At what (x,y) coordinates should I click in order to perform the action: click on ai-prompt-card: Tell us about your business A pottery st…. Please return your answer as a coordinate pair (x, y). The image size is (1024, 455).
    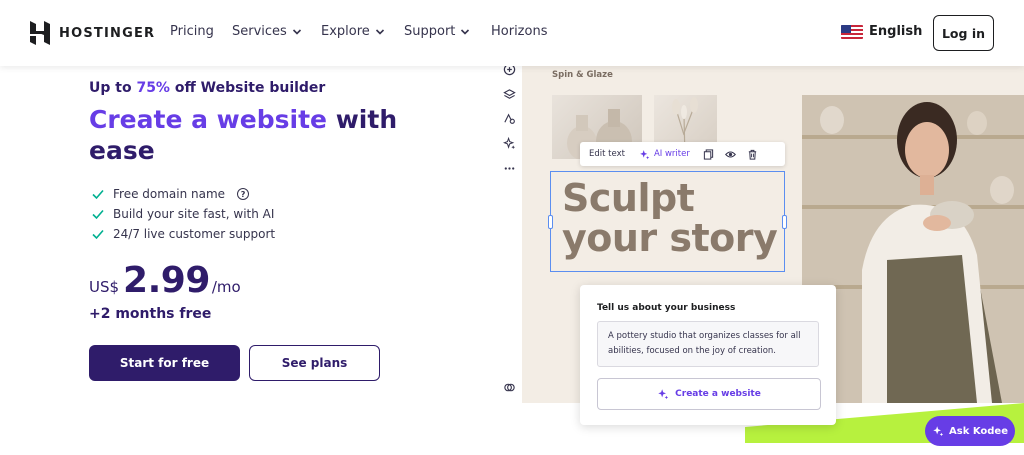
    Looking at the image, I should click on (708, 355).